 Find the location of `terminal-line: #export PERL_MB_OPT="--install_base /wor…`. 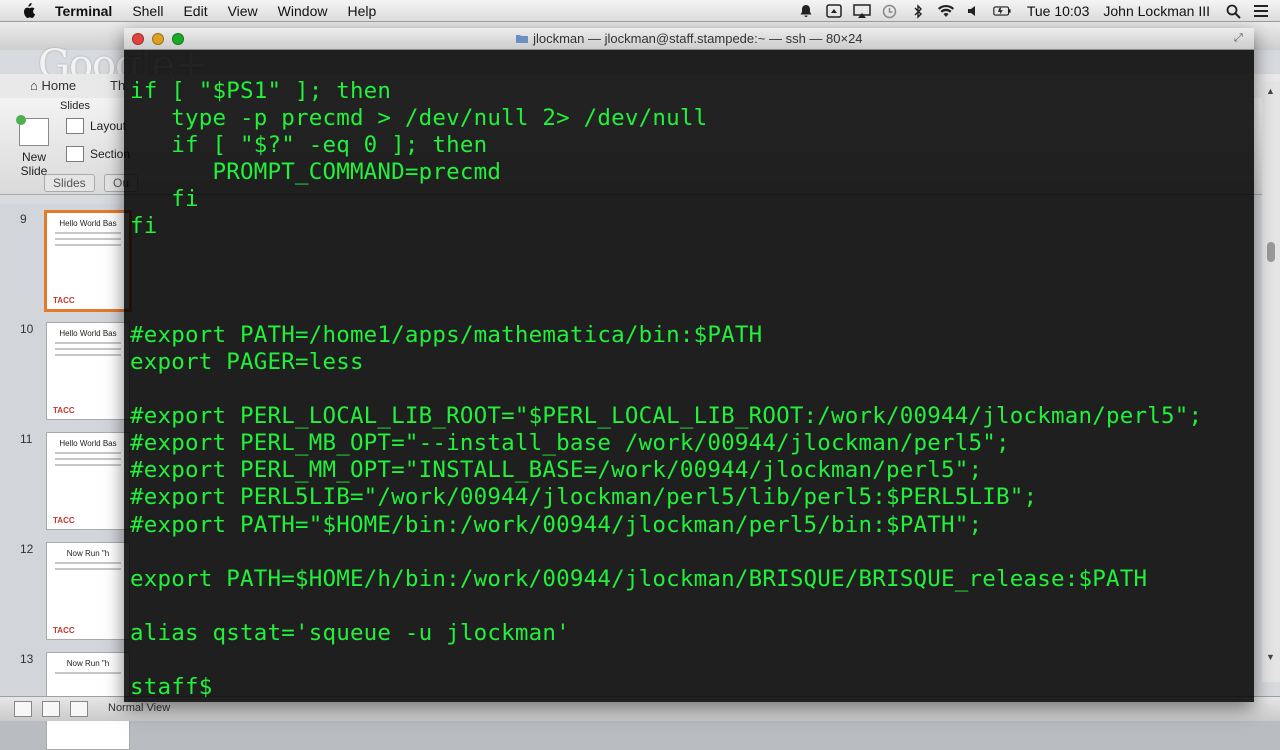

terminal-line: #export PERL_MB_OPT="--install_base /wor… is located at coordinates (570, 443).